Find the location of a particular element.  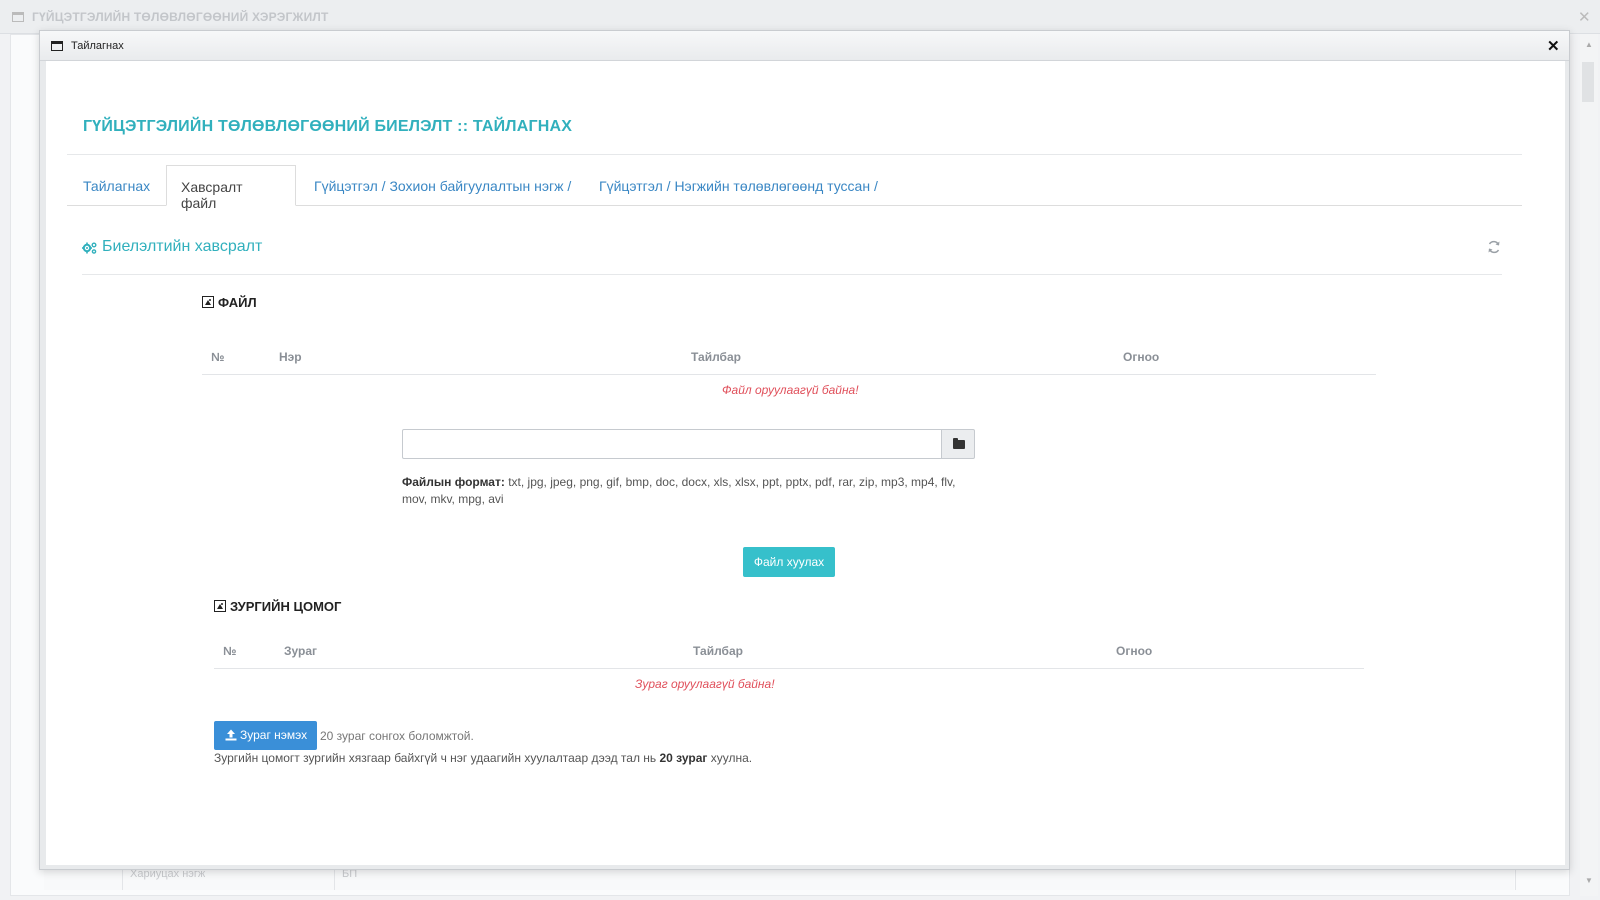

folder-open-icon is located at coordinates (959, 443).